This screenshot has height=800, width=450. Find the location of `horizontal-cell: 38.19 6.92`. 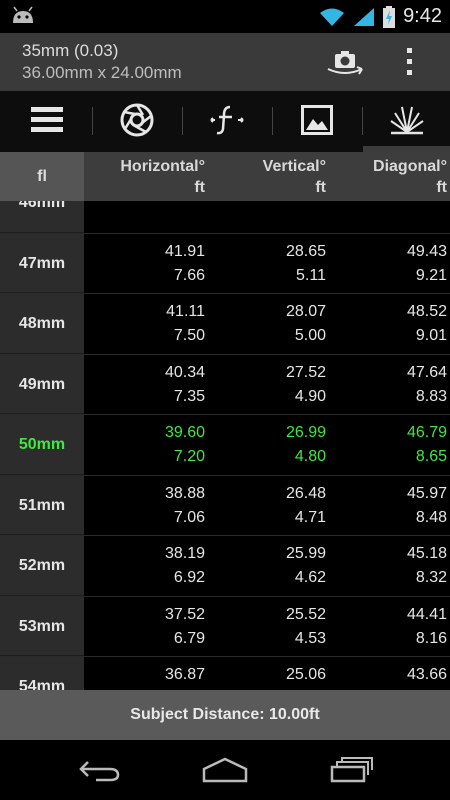

horizontal-cell: 38.19 6.92 is located at coordinates (185, 566).